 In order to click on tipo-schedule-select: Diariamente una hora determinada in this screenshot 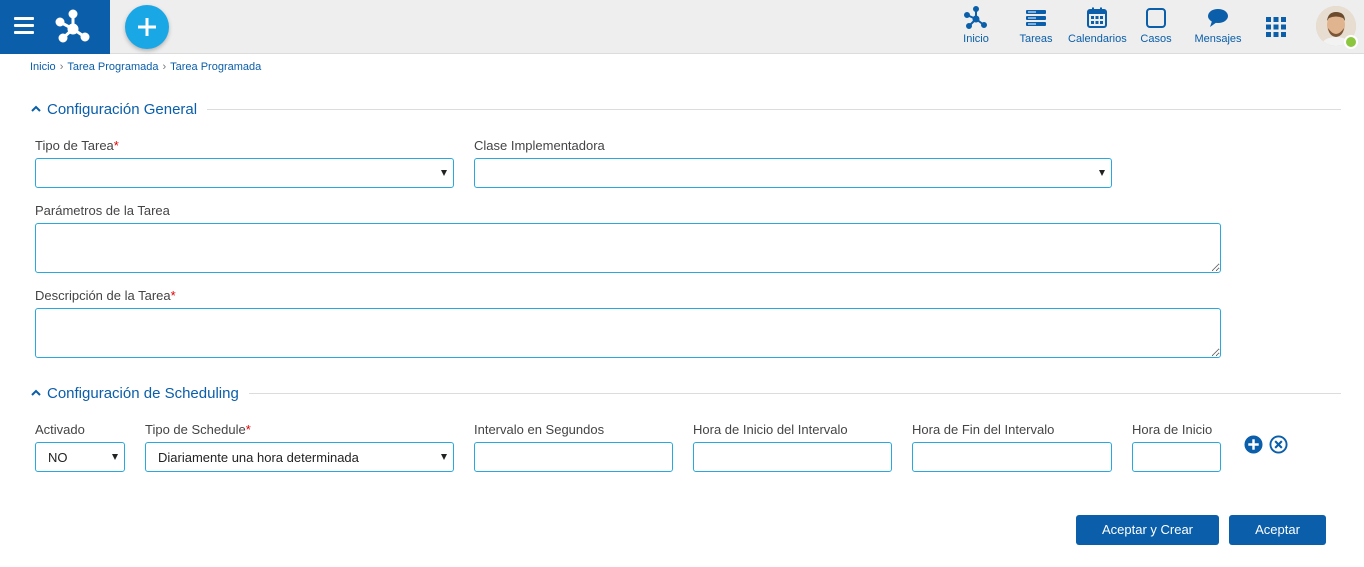, I will do `click(299, 457)`.